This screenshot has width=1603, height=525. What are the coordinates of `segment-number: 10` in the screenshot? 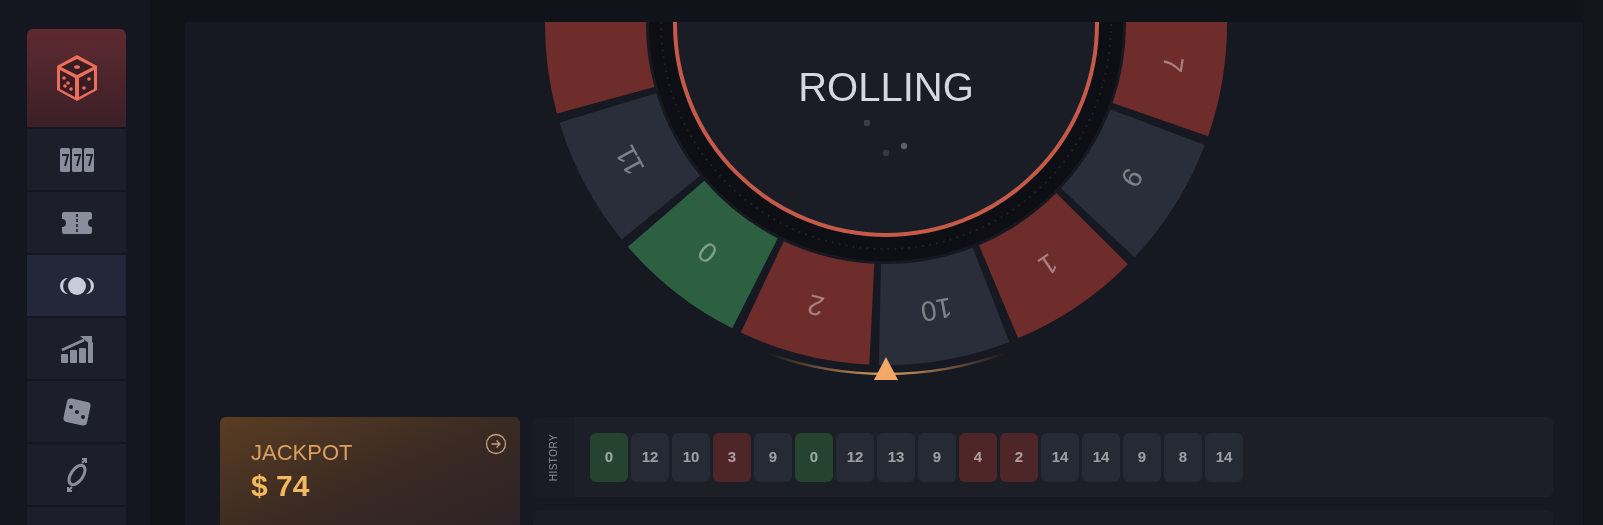 It's located at (936, 309).